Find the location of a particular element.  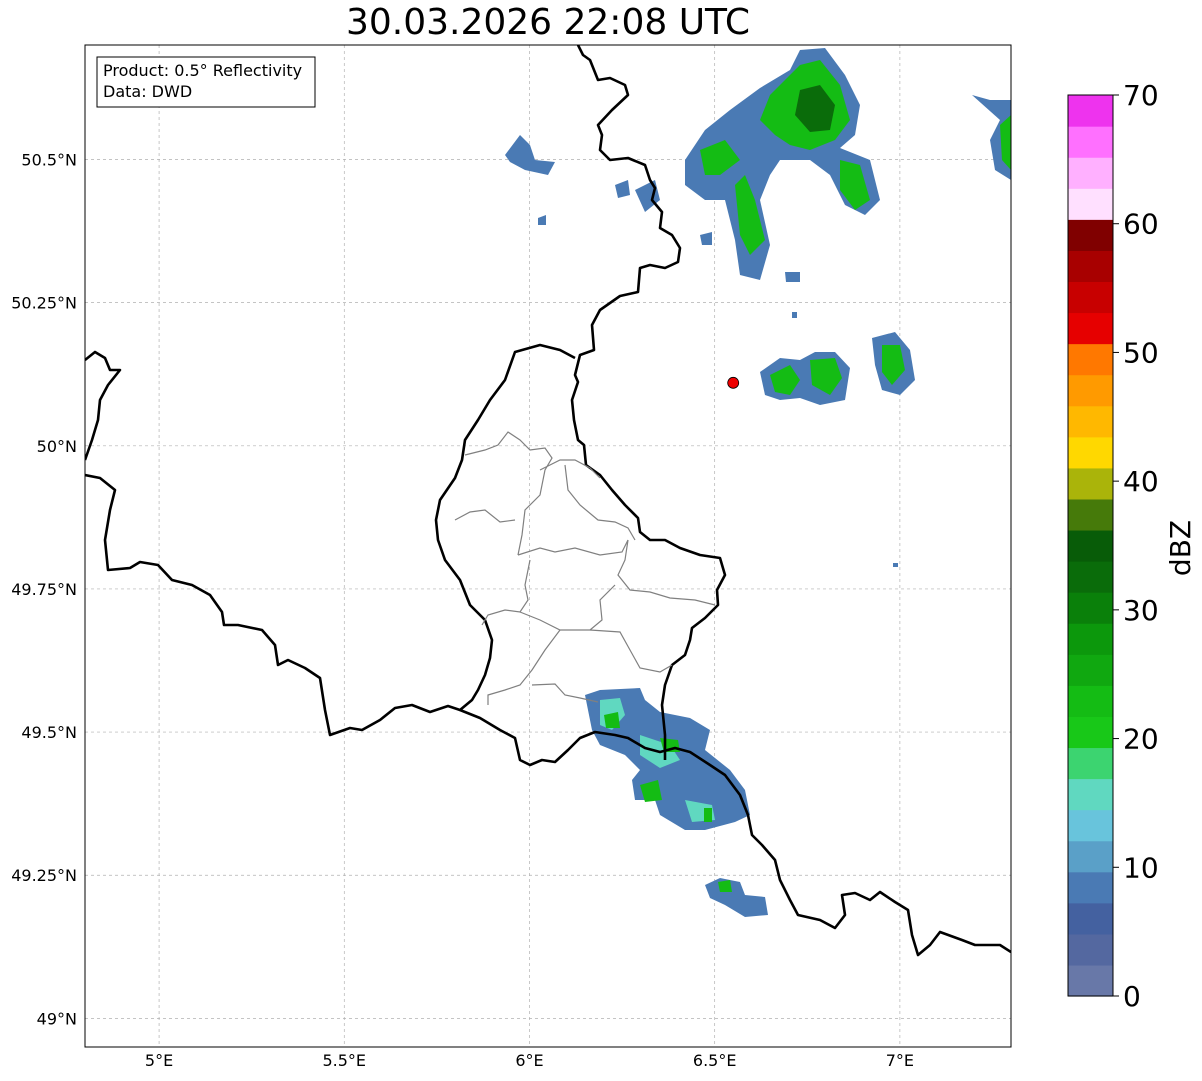

lat-tick-label: 49.75°N is located at coordinates (44, 589).